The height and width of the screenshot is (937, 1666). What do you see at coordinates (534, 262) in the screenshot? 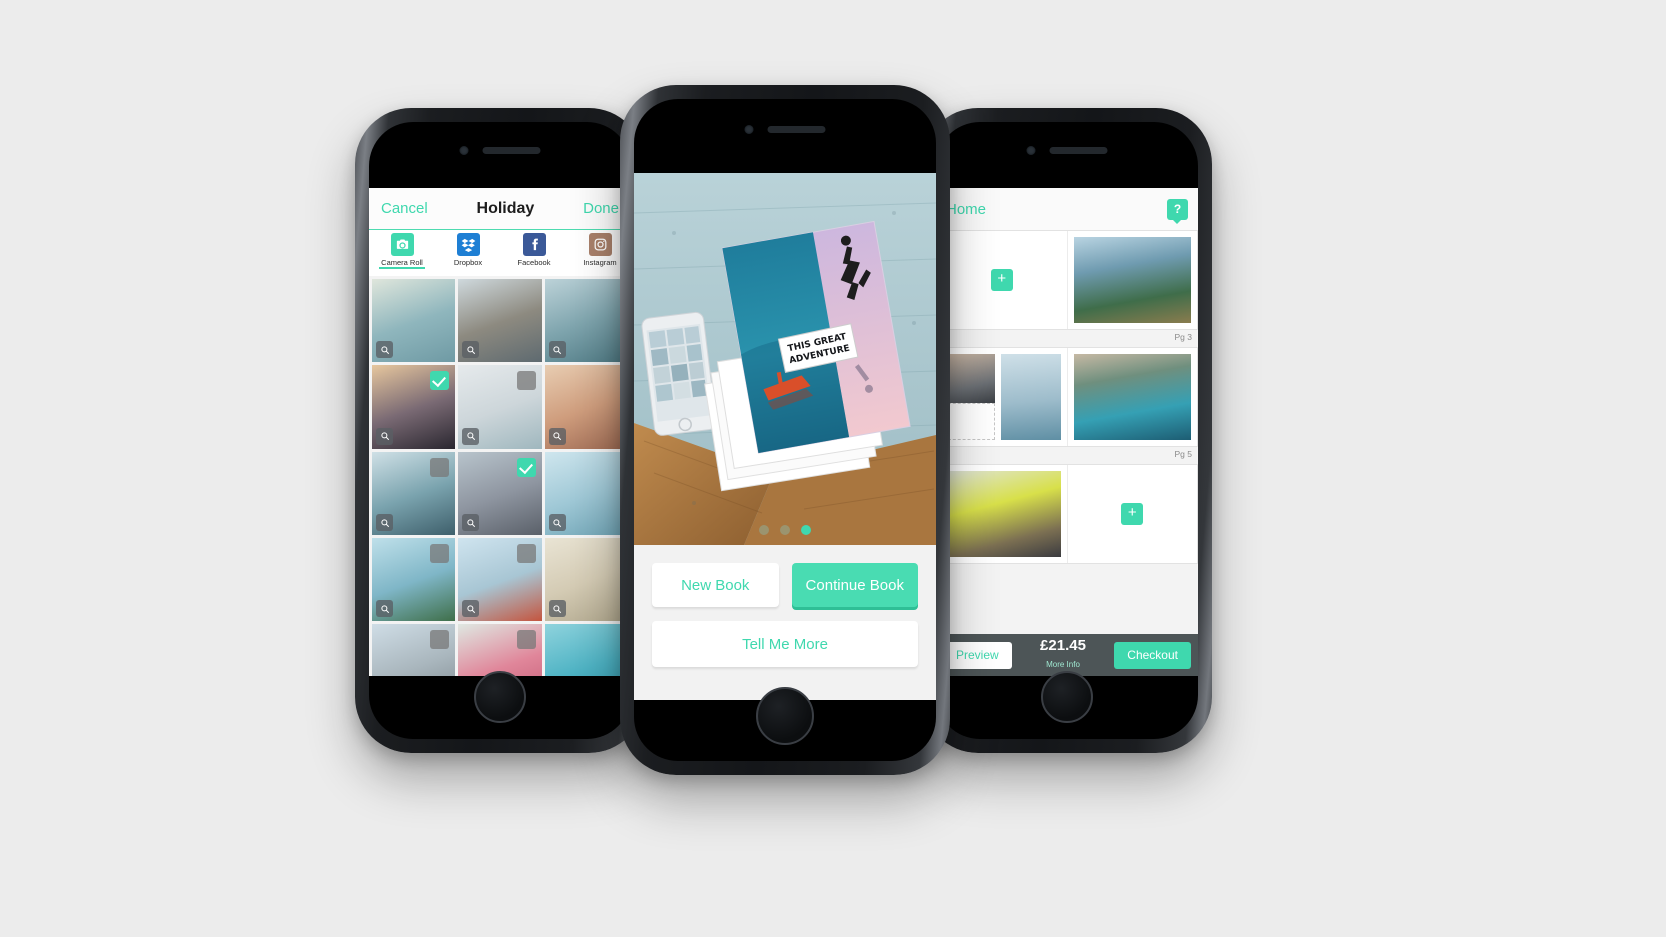
I see `source-tab-label: Facebook` at bounding box center [534, 262].